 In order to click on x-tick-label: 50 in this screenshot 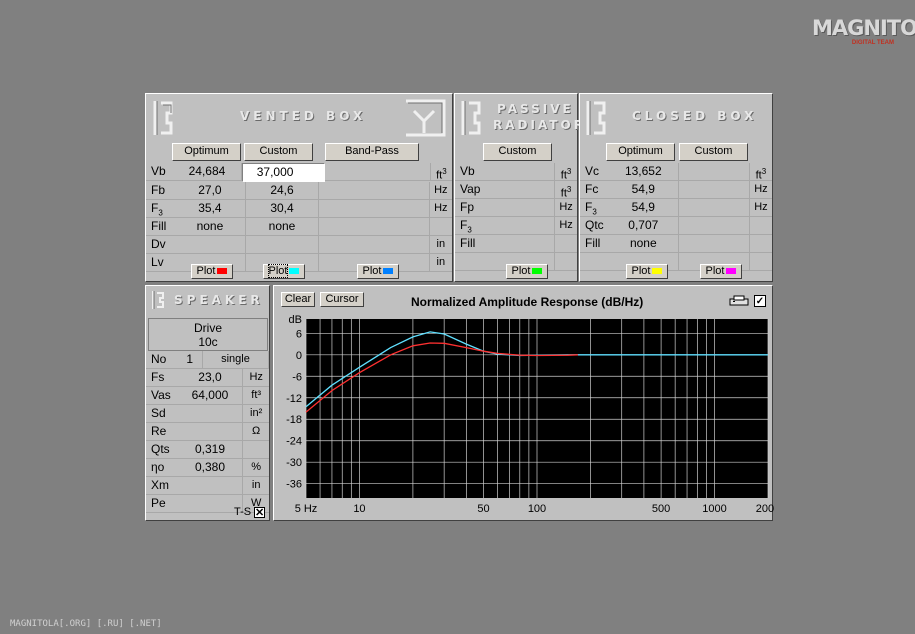, I will do `click(483, 509)`.